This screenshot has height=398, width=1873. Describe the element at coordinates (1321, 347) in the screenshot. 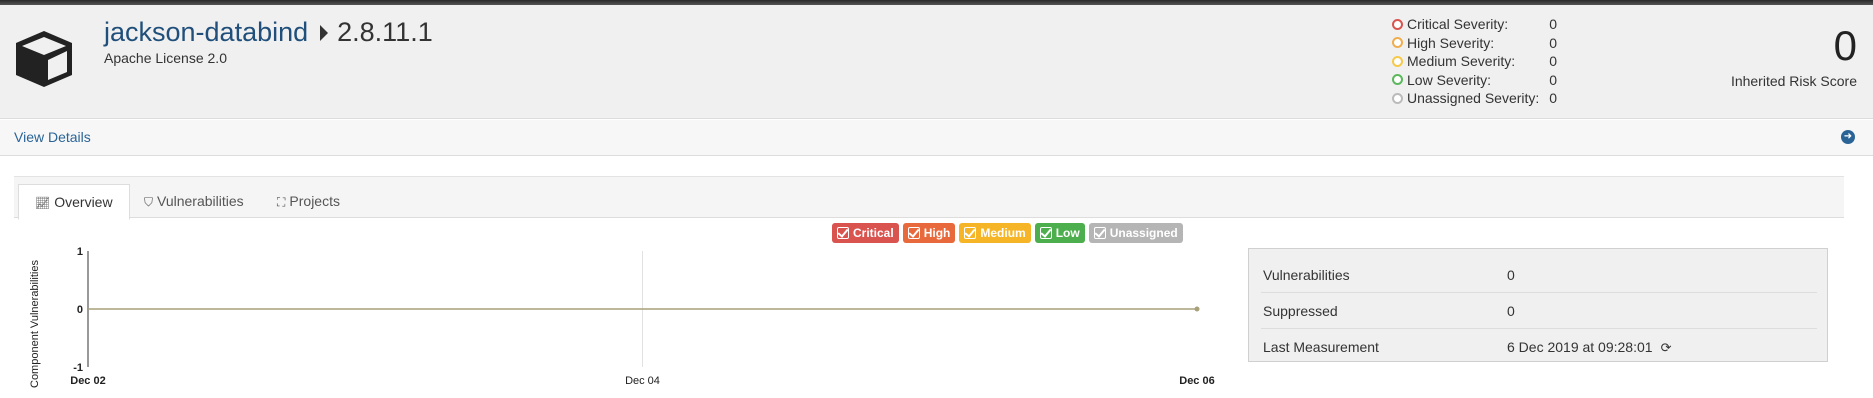

I see `stat-label: Last Measurement` at that location.